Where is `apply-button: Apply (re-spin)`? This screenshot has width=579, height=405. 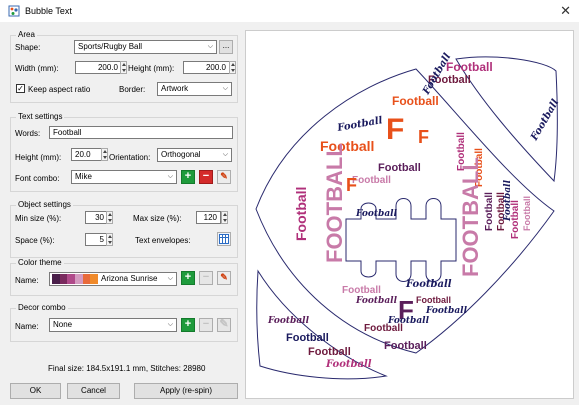
apply-button: Apply (re-spin) is located at coordinates (186, 391).